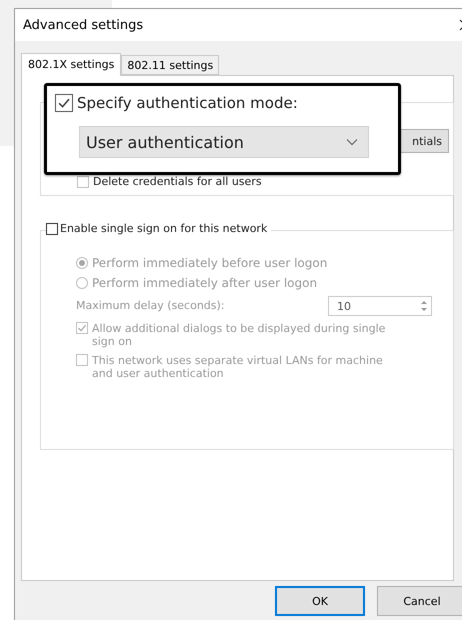 The width and height of the screenshot is (462, 620). Describe the element at coordinates (187, 103) in the screenshot. I see `checkbox-label: Specify authentication mode:` at that location.